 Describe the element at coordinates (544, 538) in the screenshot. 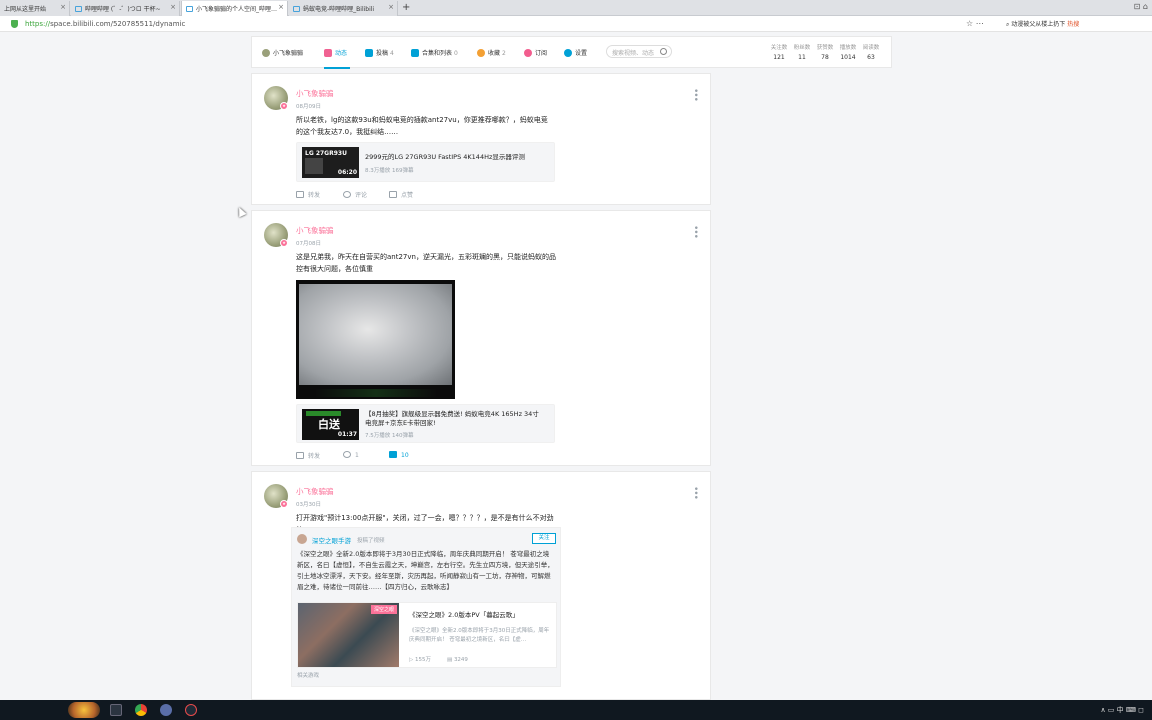

I see `follow-button: 关注` at that location.